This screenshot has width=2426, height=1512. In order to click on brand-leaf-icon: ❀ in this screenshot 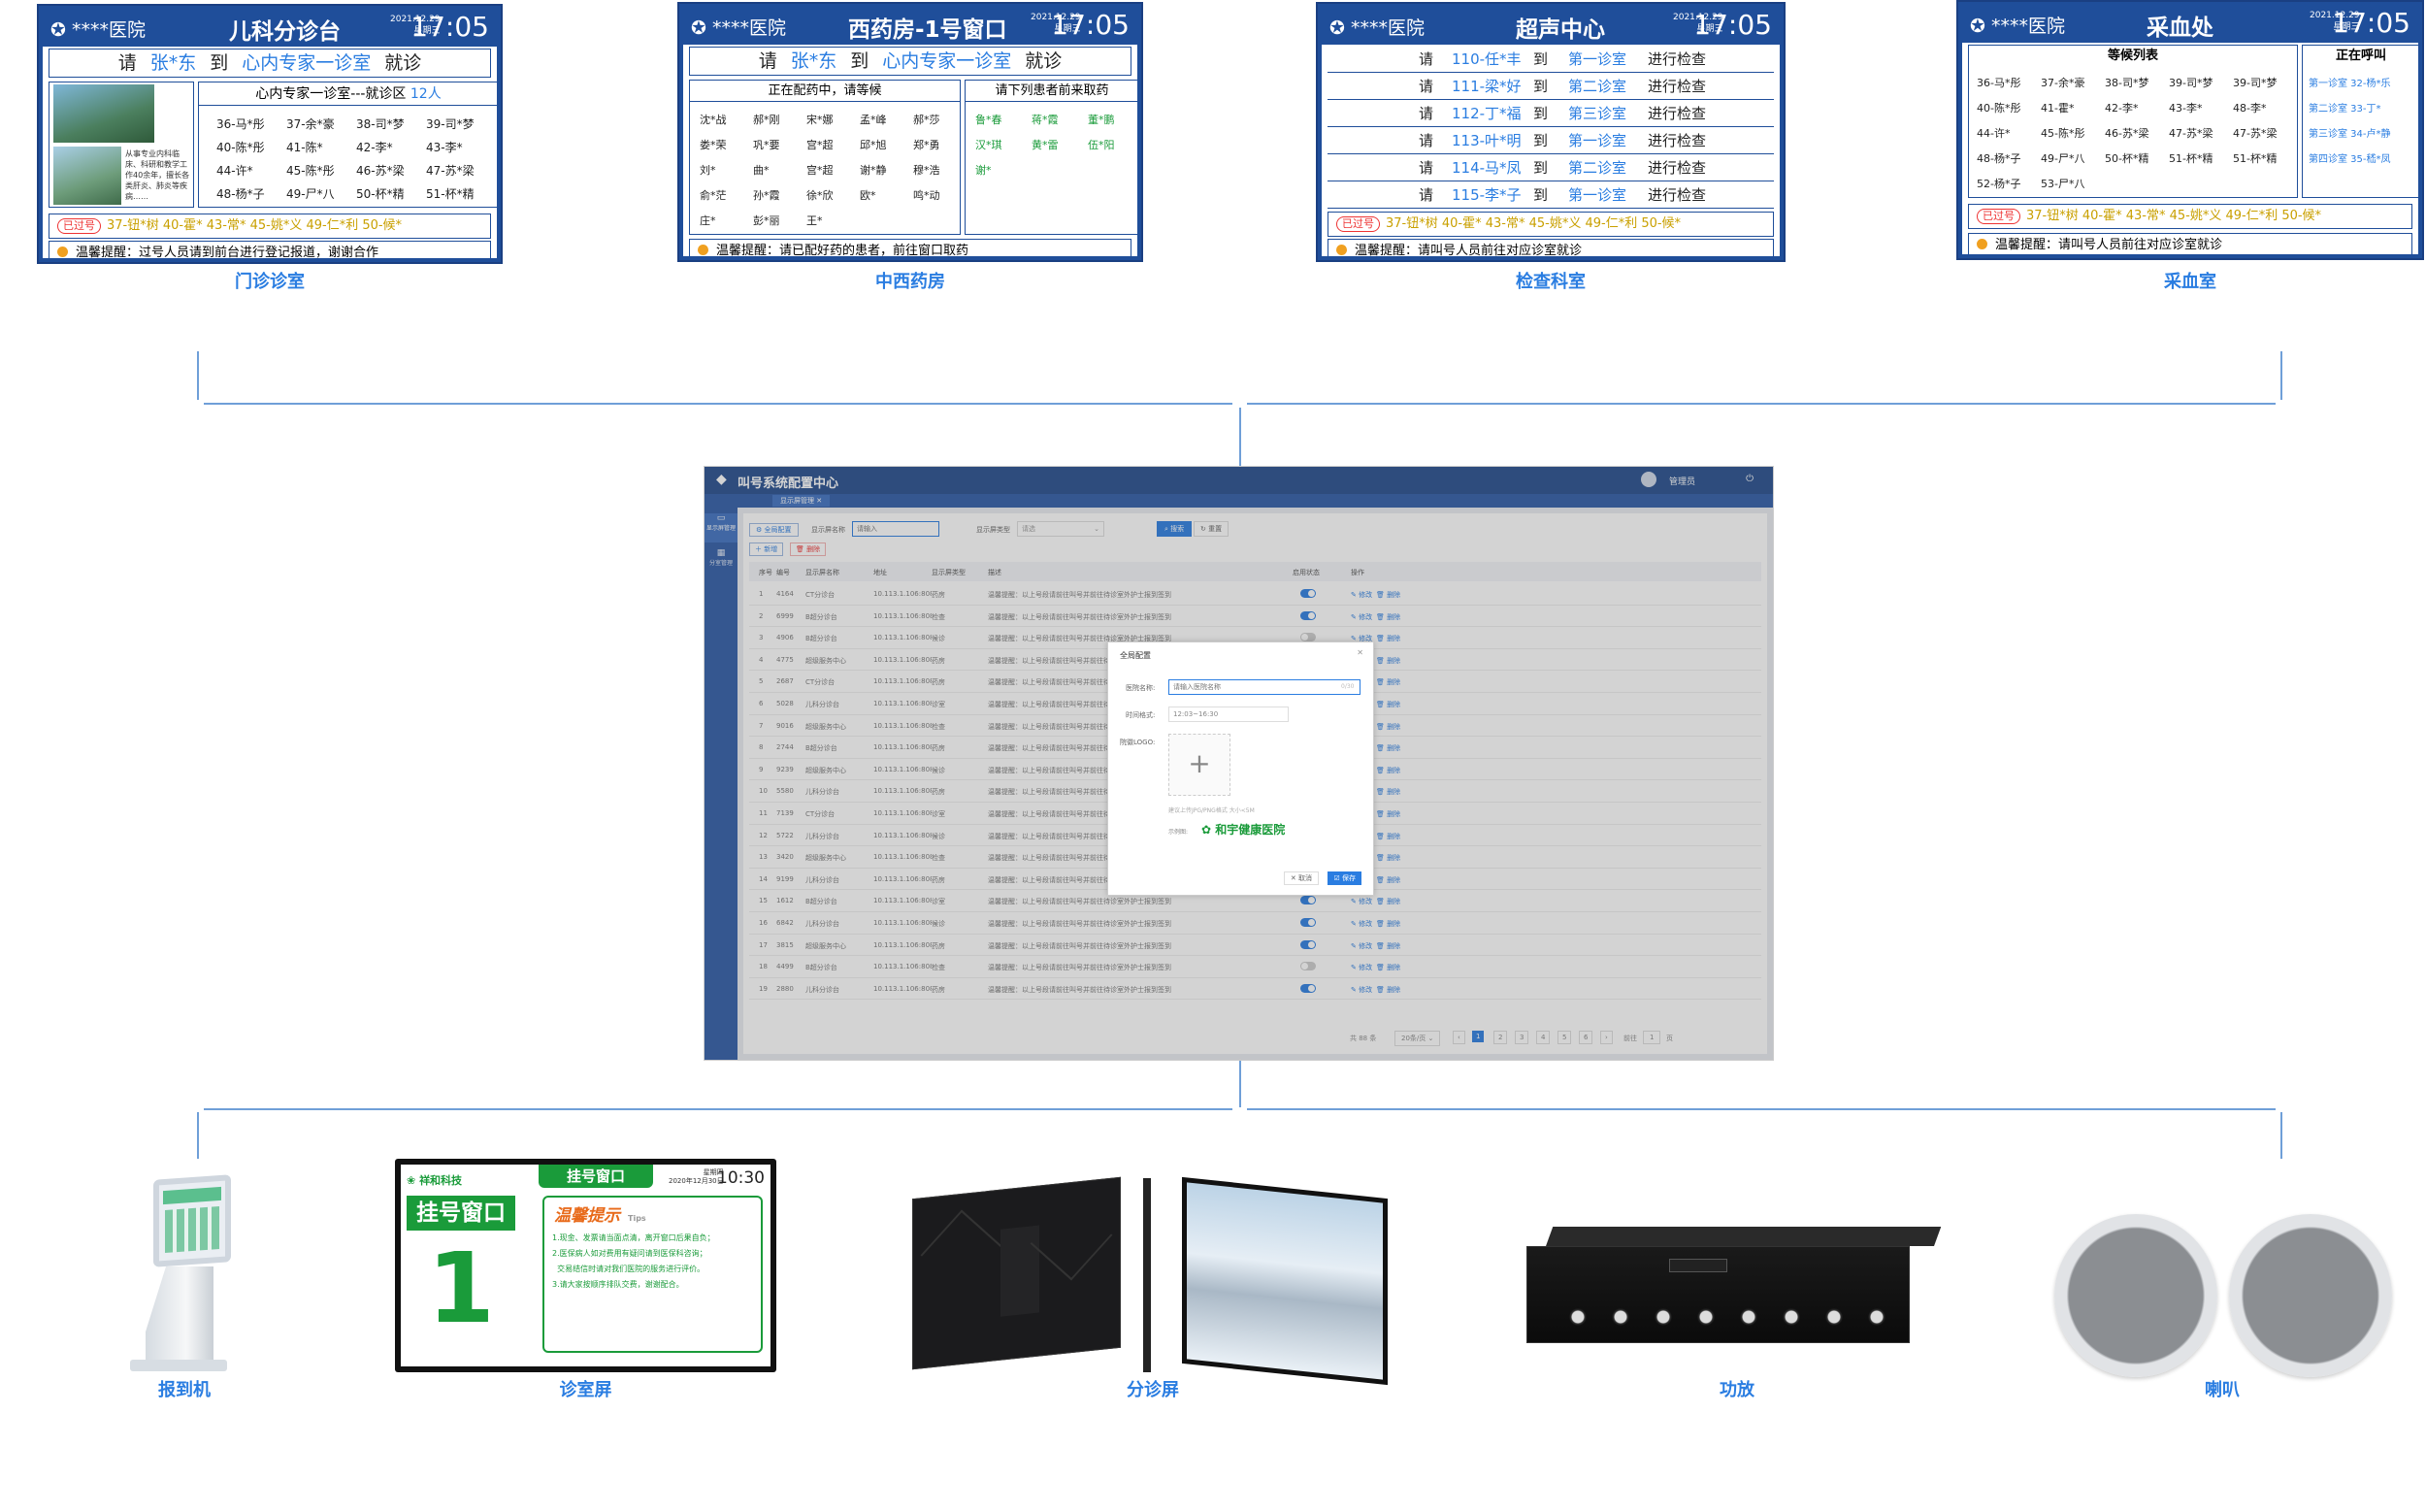, I will do `click(411, 1180)`.